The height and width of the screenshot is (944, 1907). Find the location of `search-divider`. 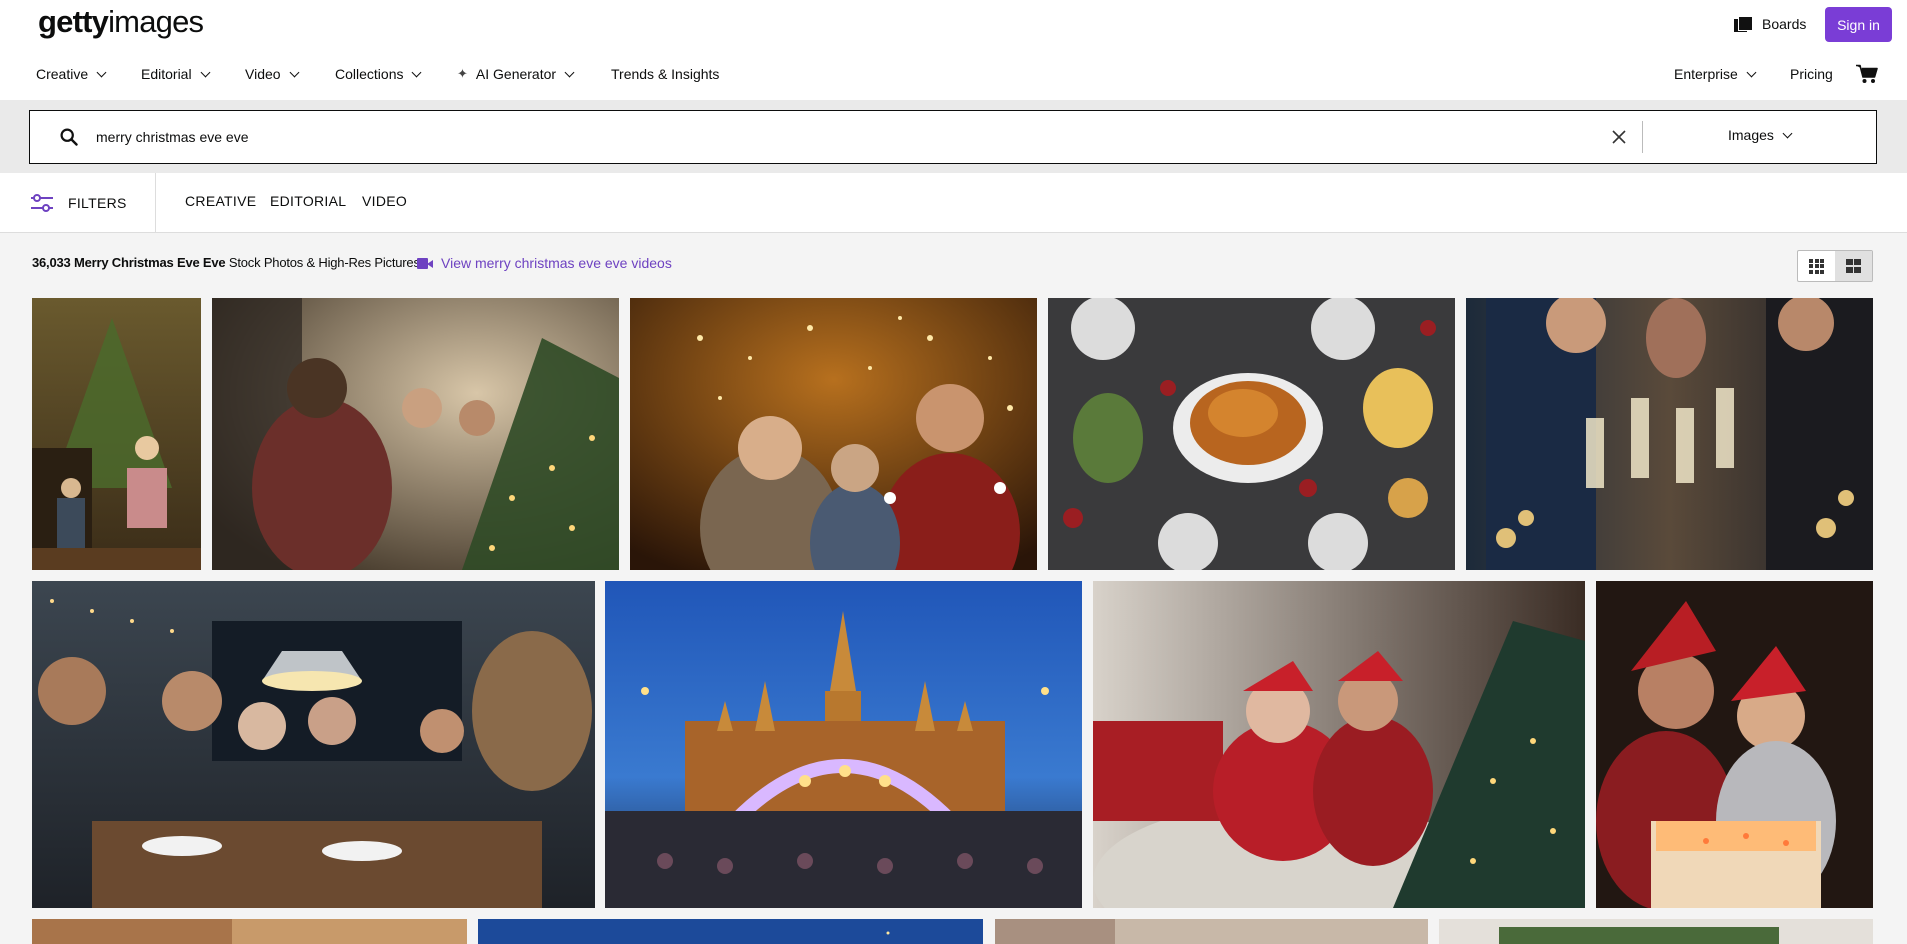

search-divider is located at coordinates (1642, 137).